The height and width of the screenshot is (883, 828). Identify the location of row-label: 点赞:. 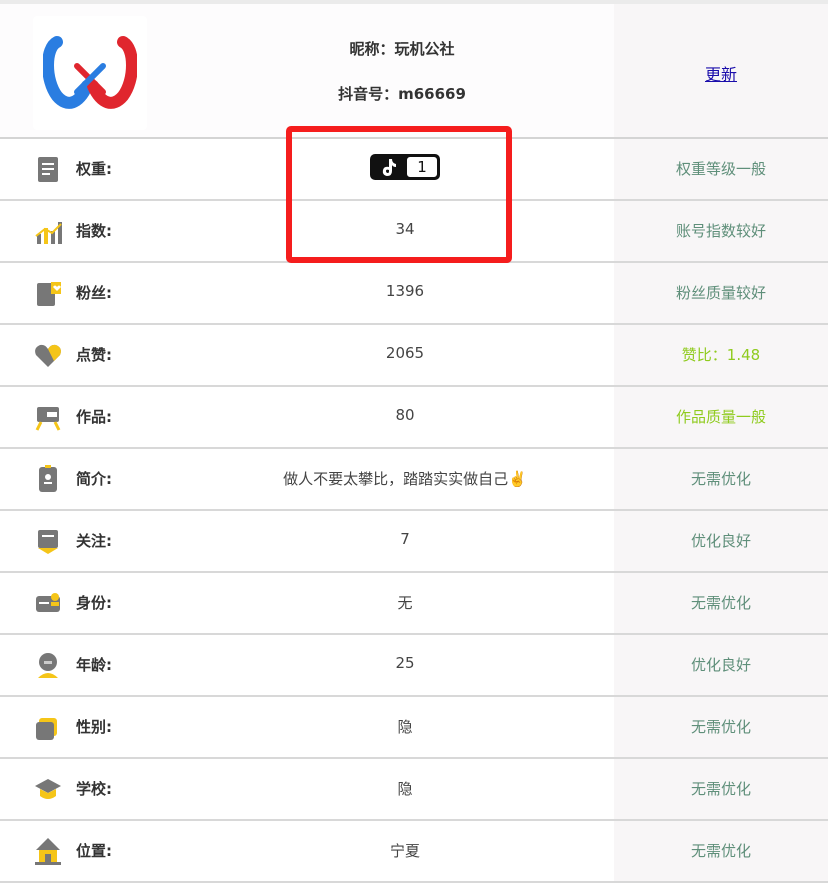
(94, 355).